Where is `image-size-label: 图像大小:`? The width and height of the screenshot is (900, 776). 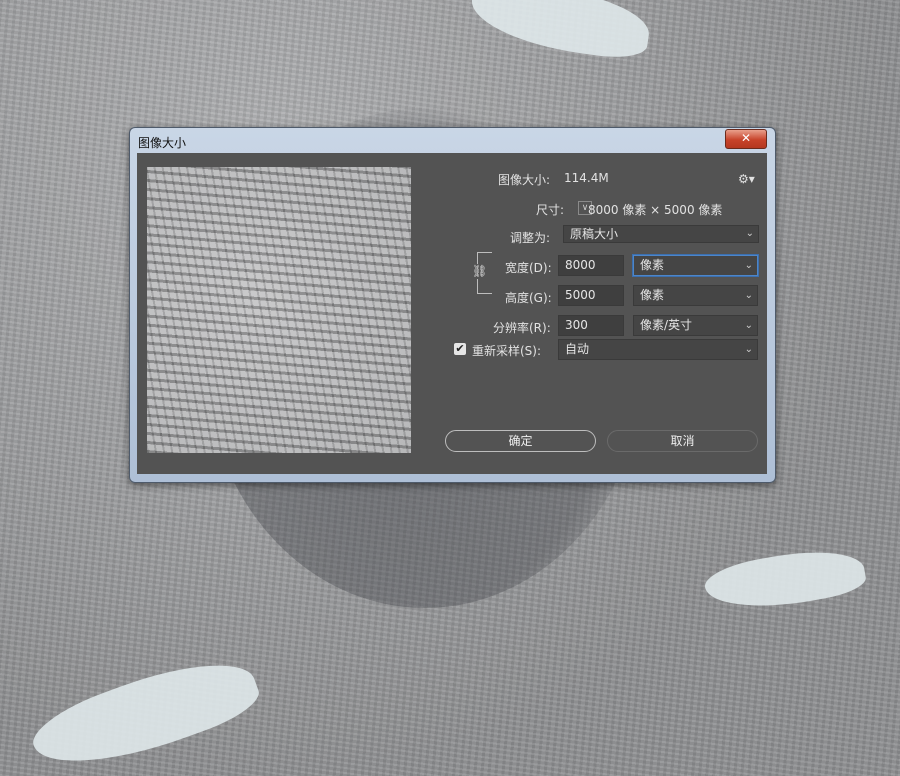 image-size-label: 图像大小: is located at coordinates (524, 180).